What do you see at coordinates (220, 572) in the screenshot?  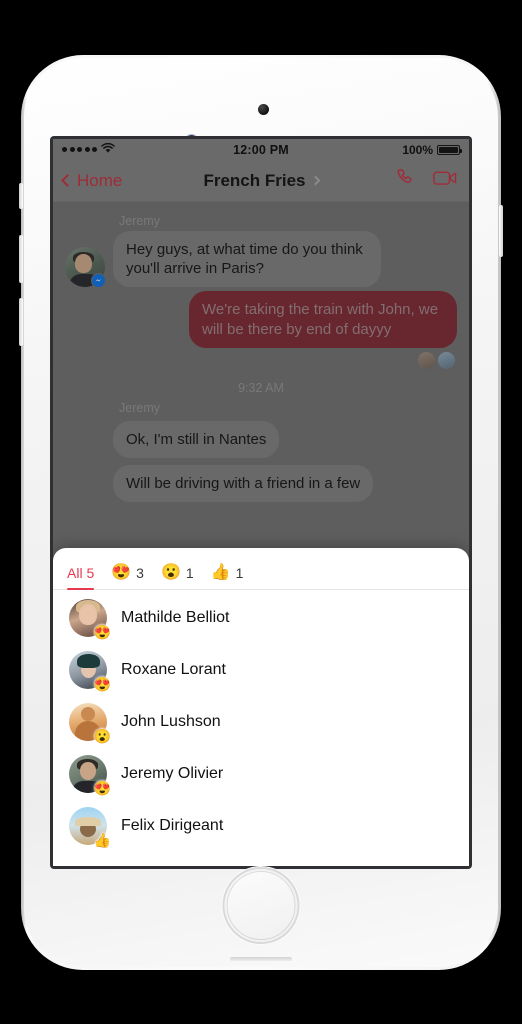 I see `thumbs-up-emoji-icon: 👍` at bounding box center [220, 572].